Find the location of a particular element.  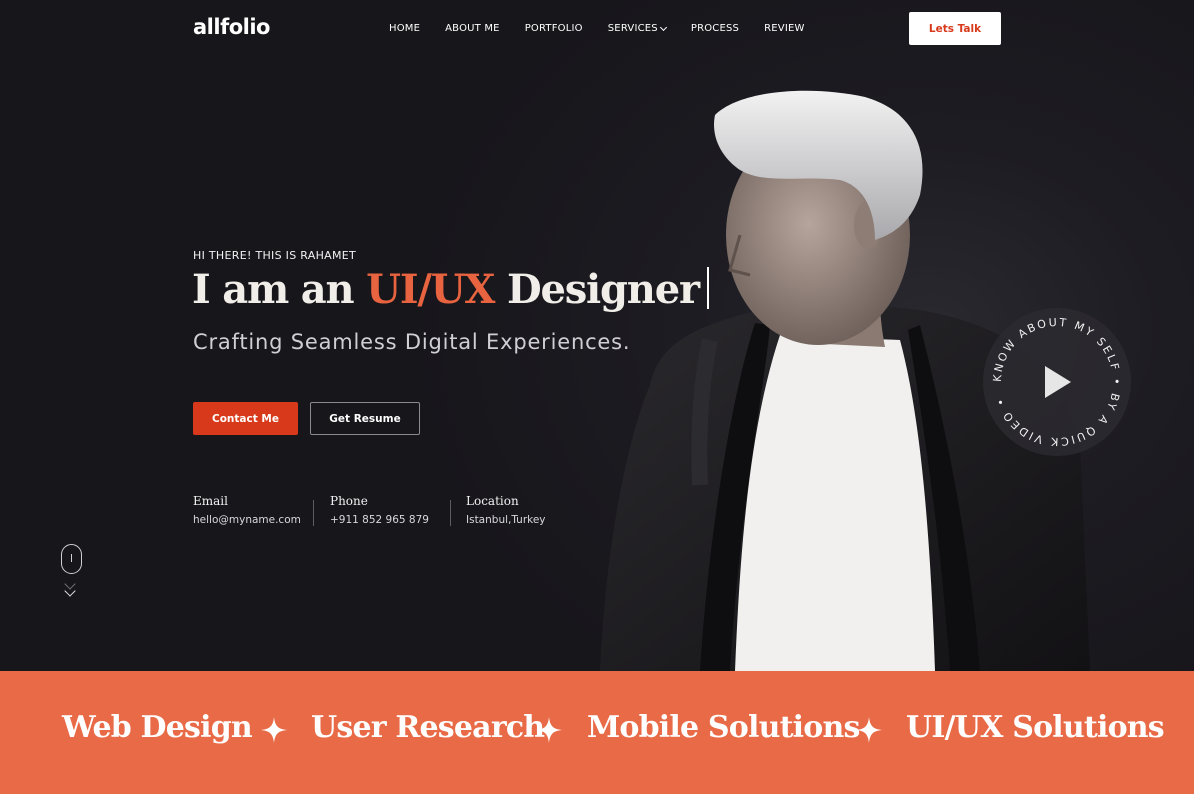

ticker-item: Web Design is located at coordinates (157, 727).